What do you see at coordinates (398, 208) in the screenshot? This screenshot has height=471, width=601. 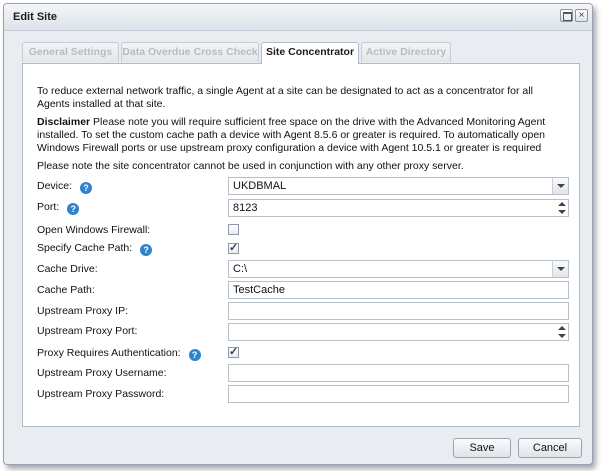 I see `port-stepper: 8123` at bounding box center [398, 208].